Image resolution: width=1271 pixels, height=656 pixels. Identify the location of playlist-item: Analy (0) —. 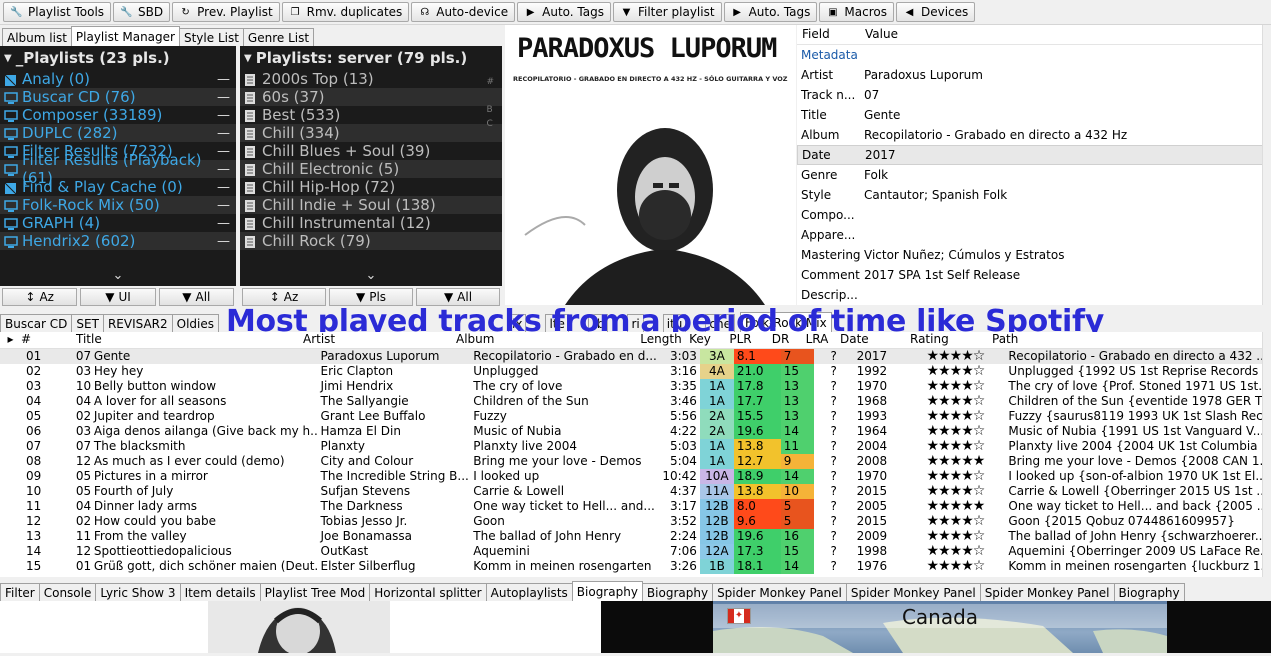
(118, 79).